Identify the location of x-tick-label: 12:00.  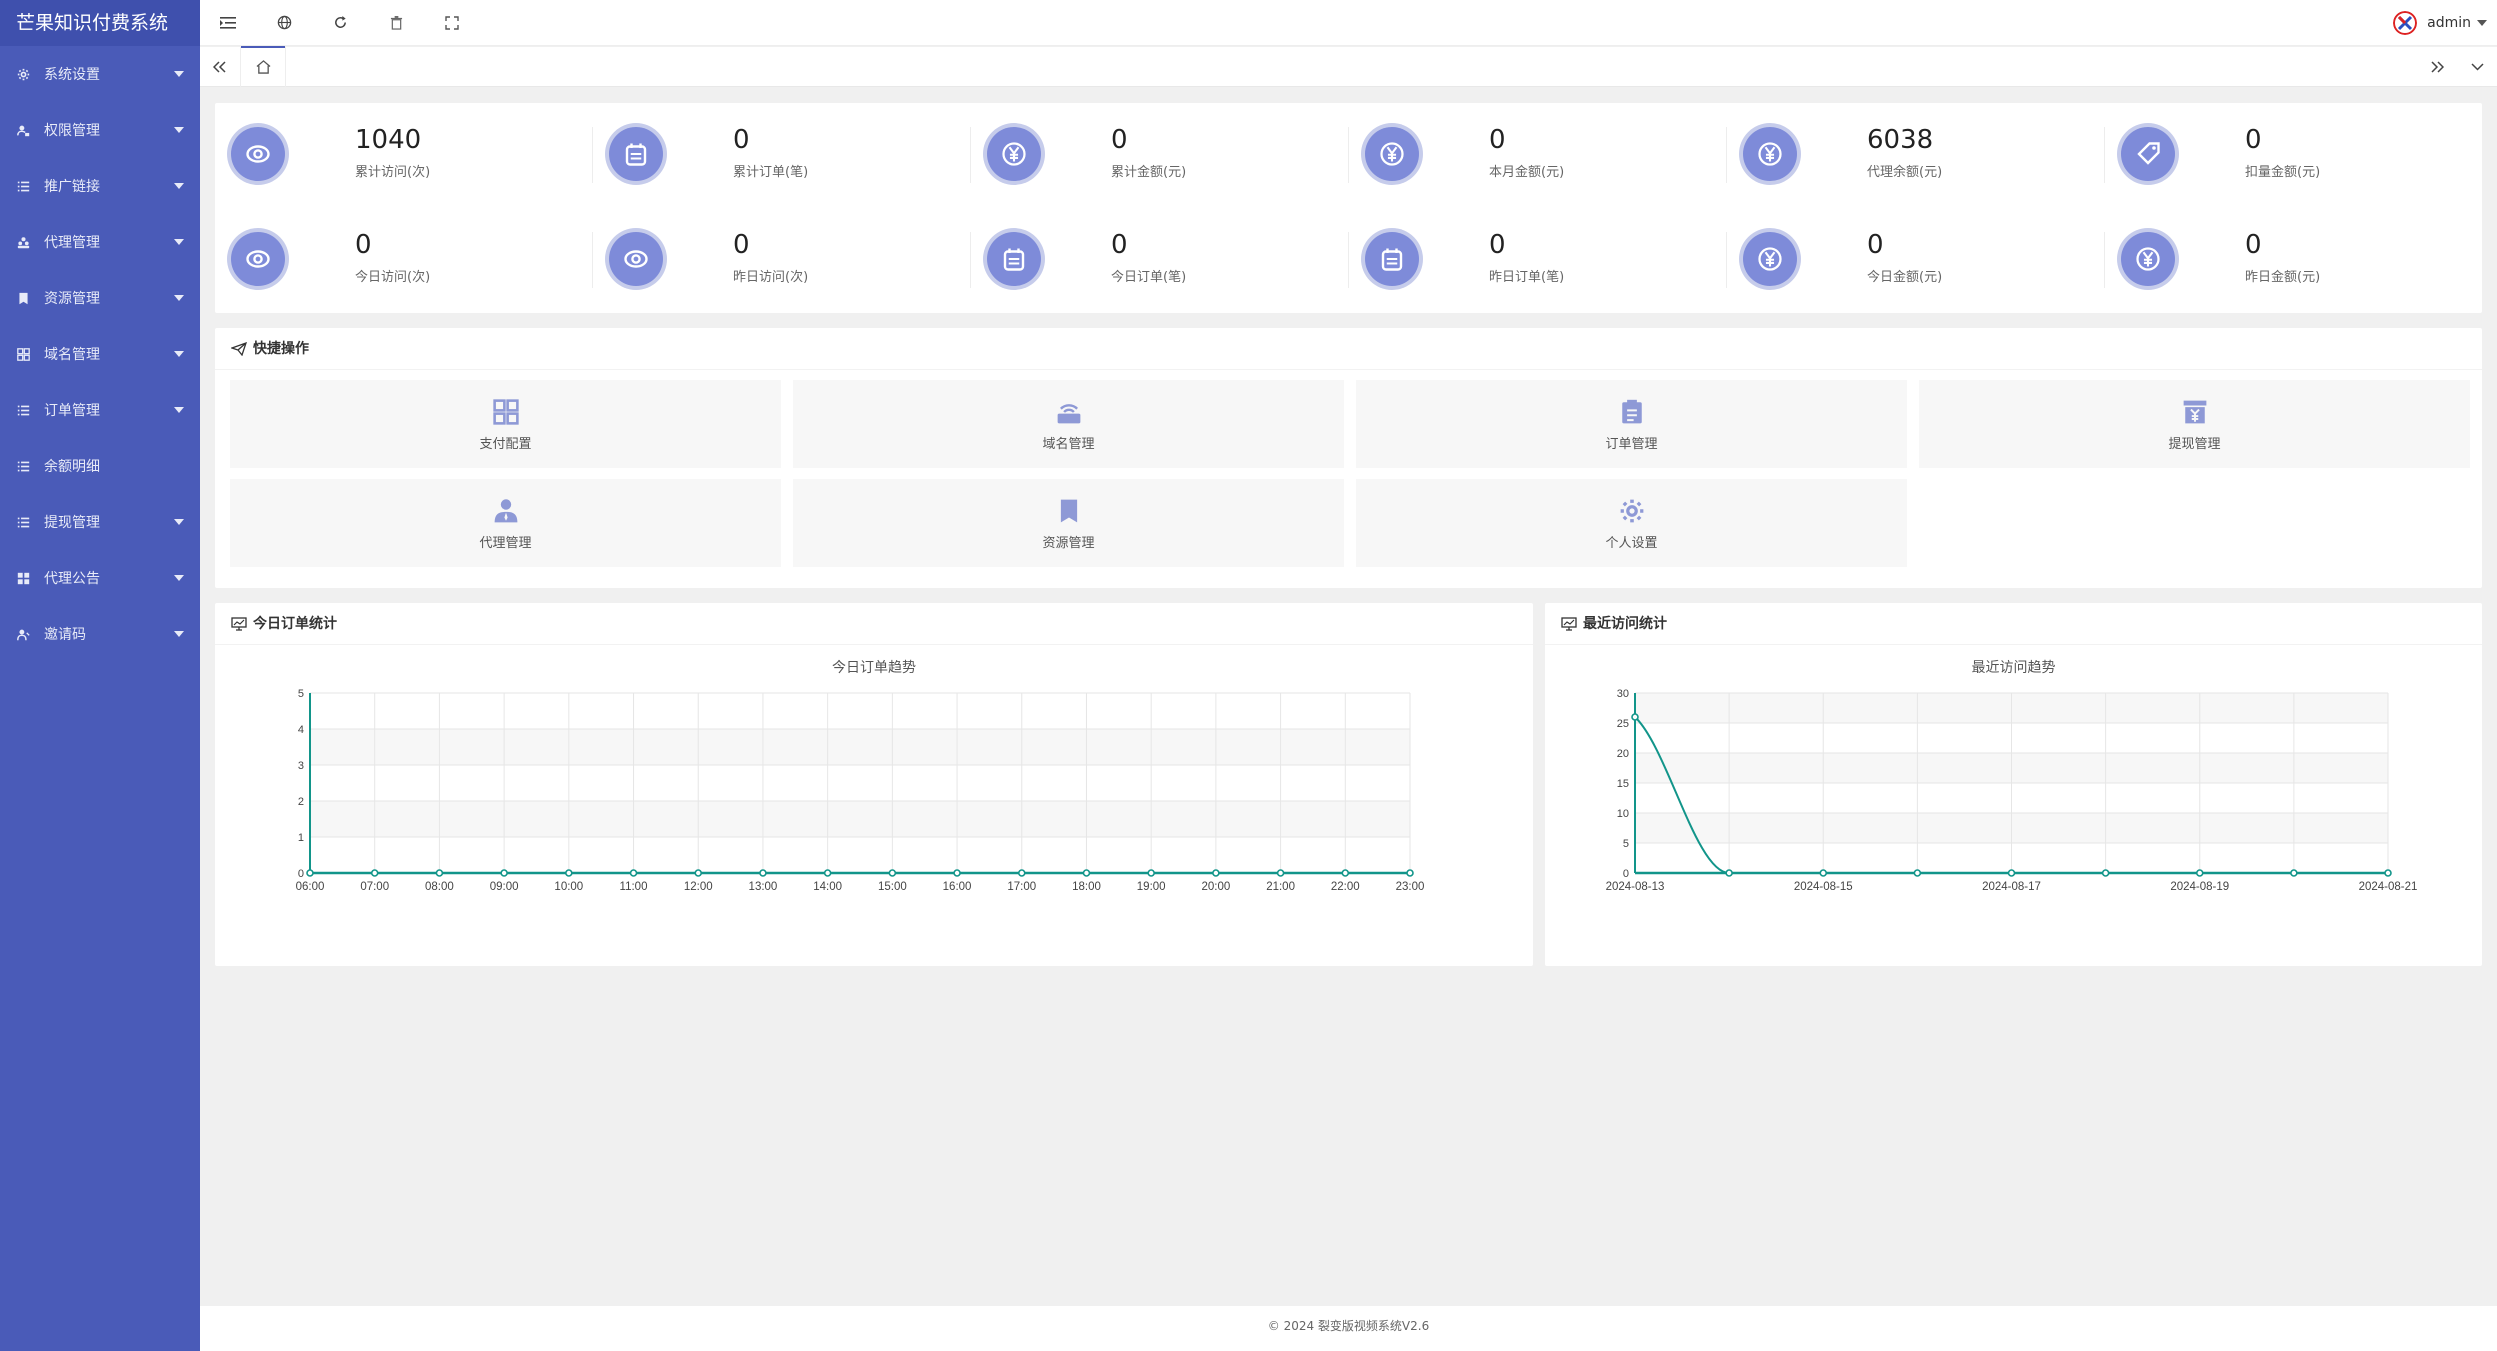
(698, 887).